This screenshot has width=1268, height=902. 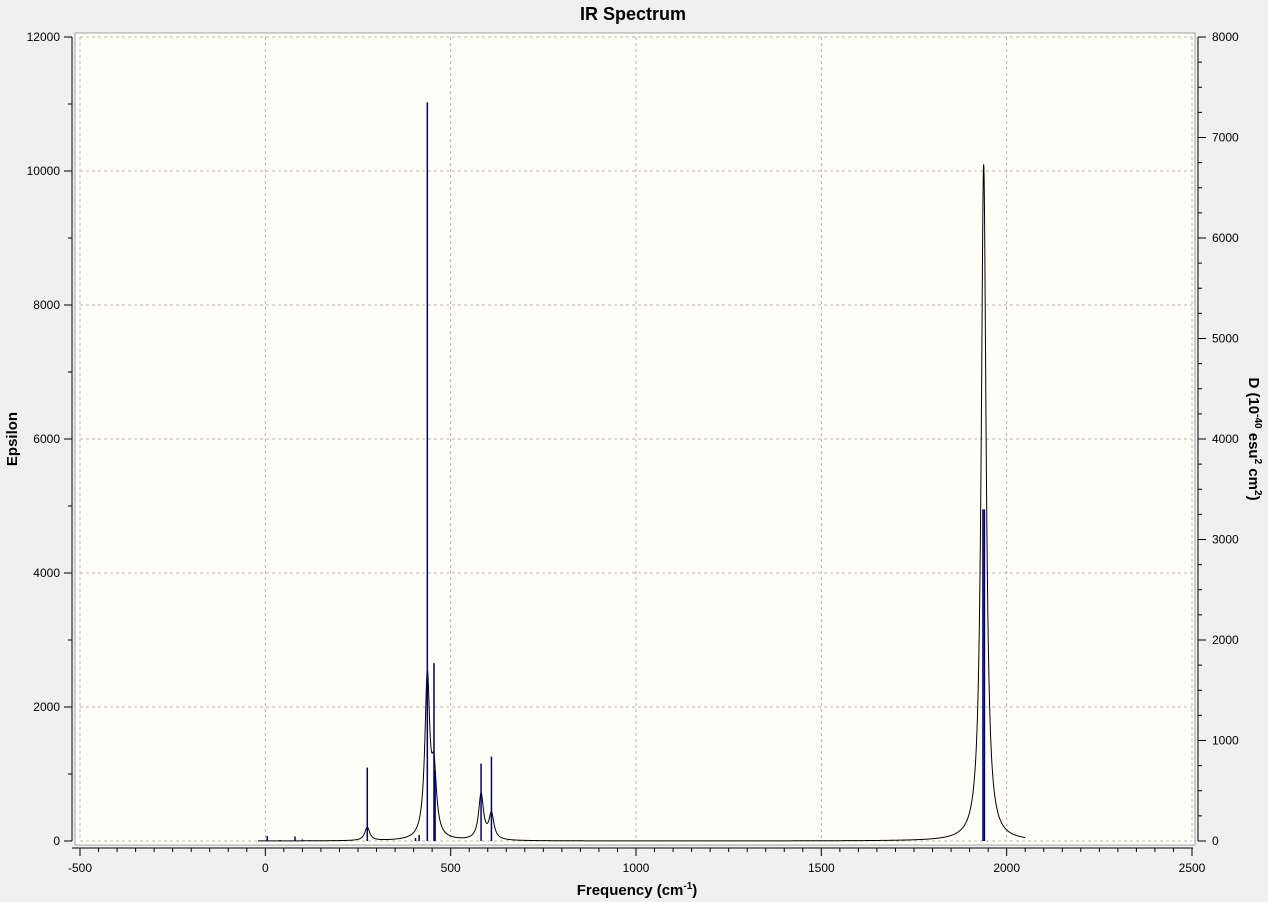 I want to click on right-y-tick-label: 8000, so click(x=1225, y=37).